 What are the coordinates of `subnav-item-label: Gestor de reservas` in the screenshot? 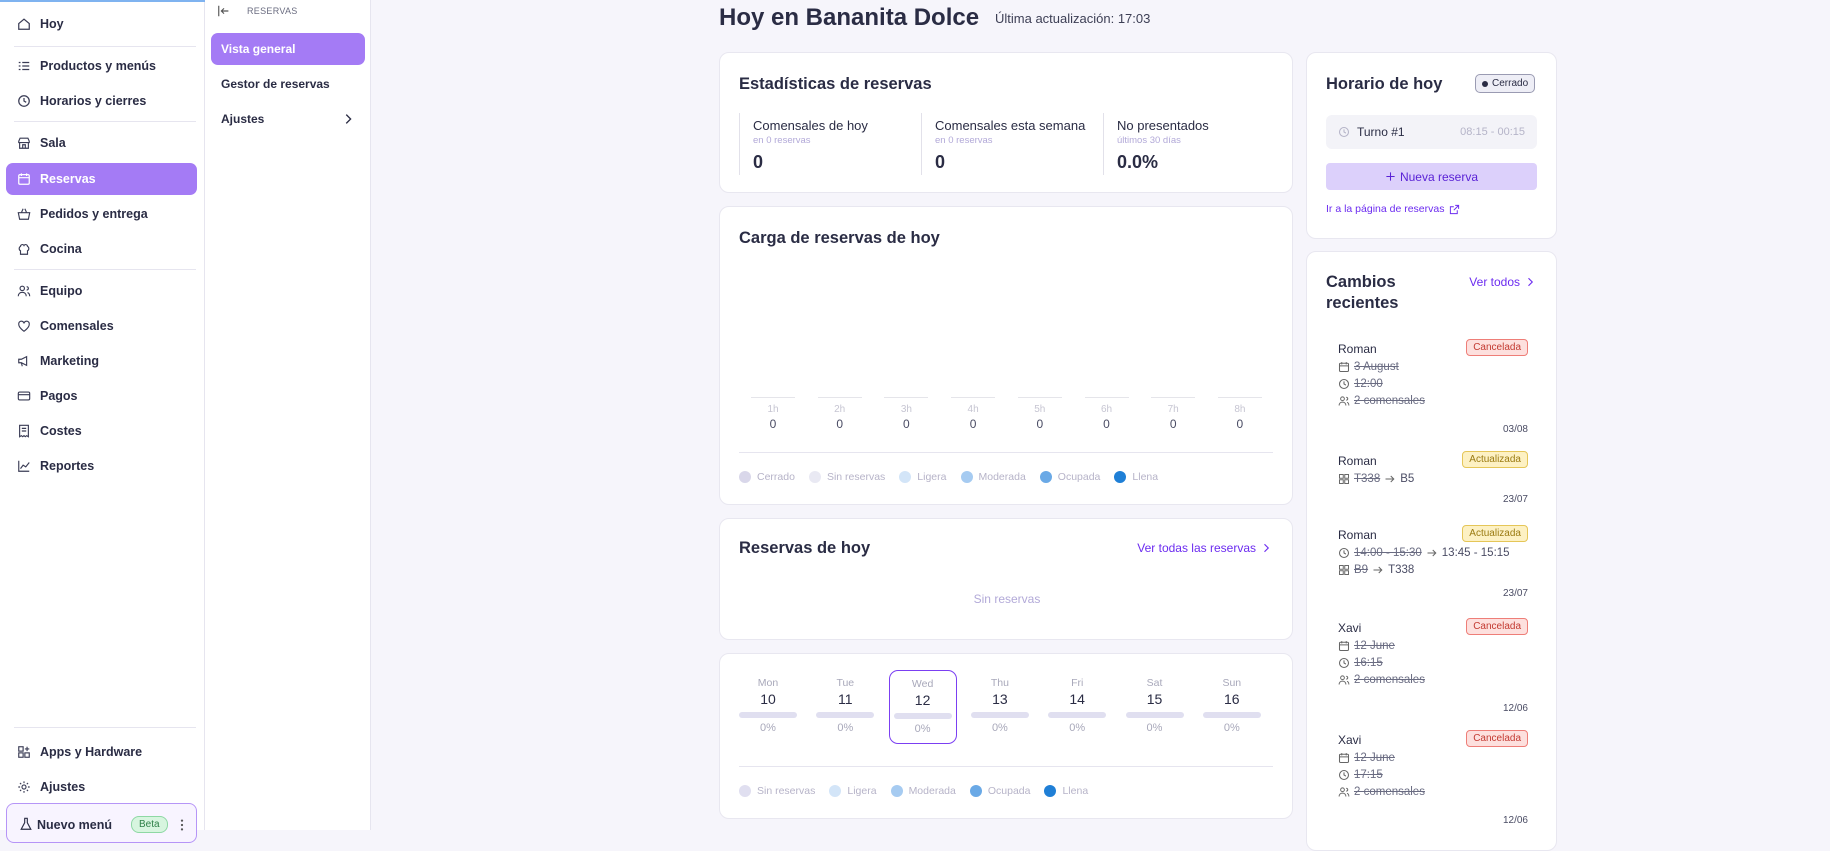 It's located at (275, 84).